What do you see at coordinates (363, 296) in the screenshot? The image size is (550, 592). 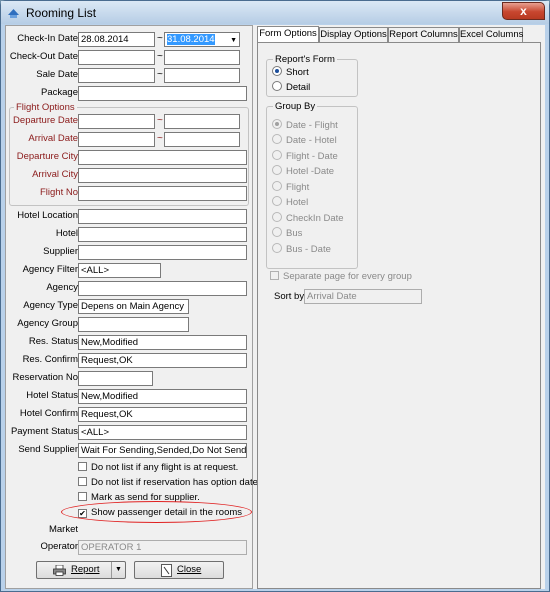 I see `sort-by-select: Arrival Date` at bounding box center [363, 296].